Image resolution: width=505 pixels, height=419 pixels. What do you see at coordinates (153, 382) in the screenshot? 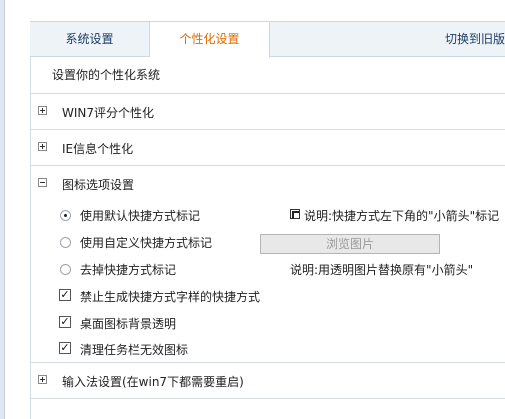
I see `section-label: 输入法设置(在win7下都需要重启)` at bounding box center [153, 382].